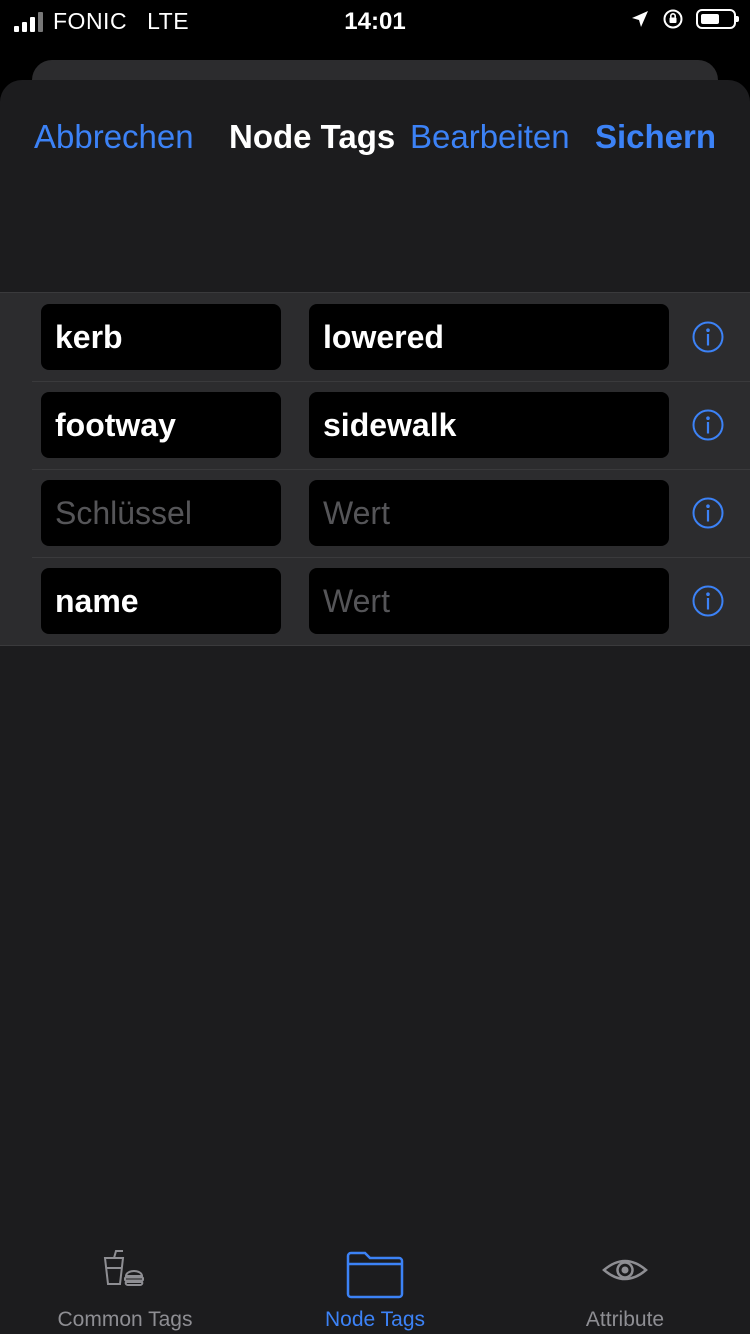 This screenshot has height=1334, width=750. Describe the element at coordinates (125, 1319) in the screenshot. I see `tab-label: Common Tags` at that location.